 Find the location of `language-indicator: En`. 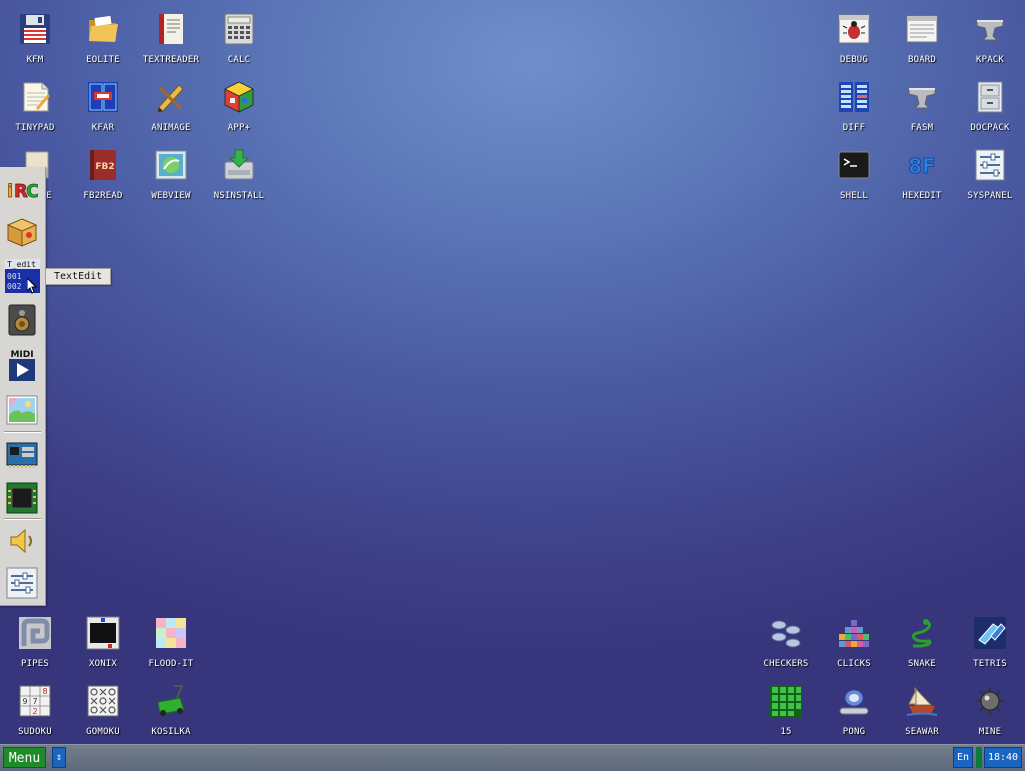

language-indicator: En is located at coordinates (963, 757).